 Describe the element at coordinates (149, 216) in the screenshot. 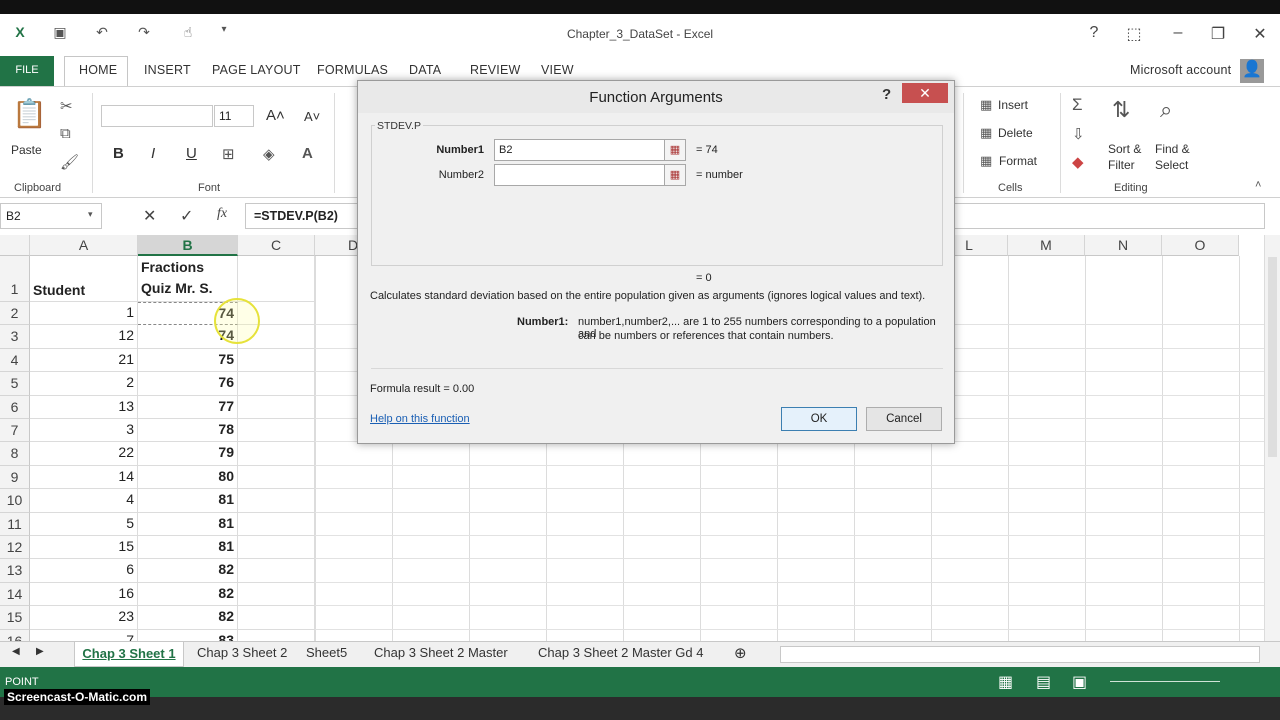

I see `cancel-entry-icon: ✕` at that location.